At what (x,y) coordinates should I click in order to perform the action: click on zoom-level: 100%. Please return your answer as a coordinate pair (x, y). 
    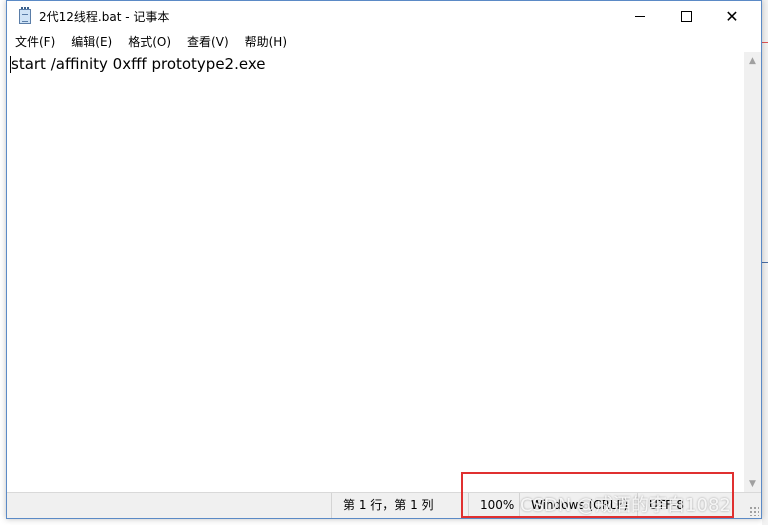
    Looking at the image, I should click on (493, 505).